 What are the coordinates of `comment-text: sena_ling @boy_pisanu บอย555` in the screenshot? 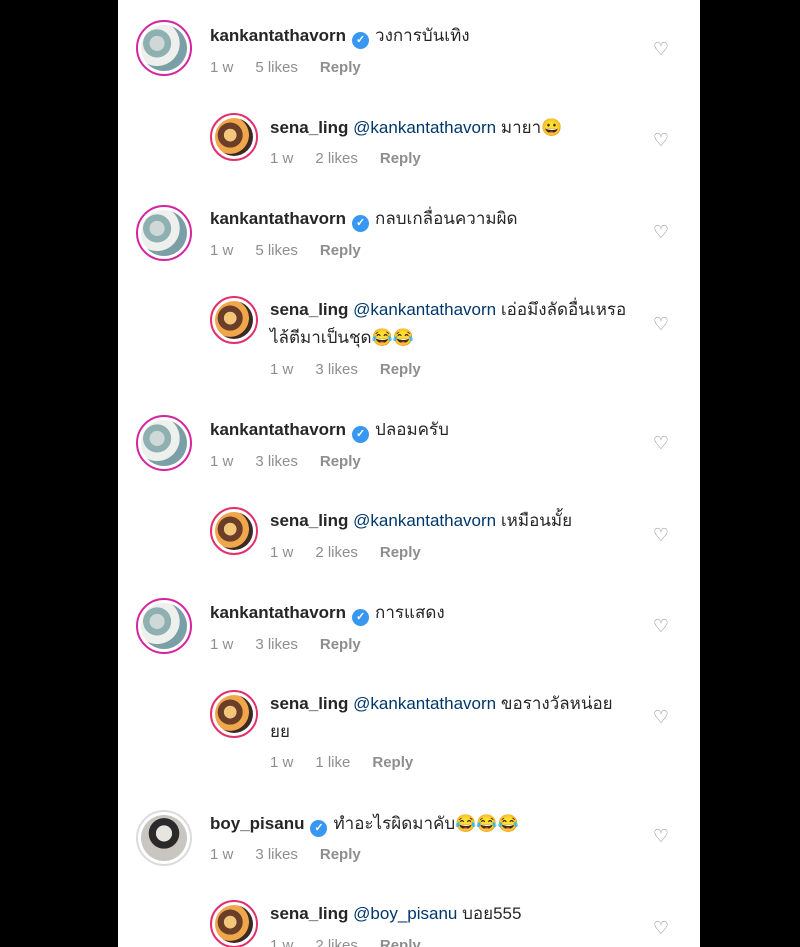 It's located at (470, 914).